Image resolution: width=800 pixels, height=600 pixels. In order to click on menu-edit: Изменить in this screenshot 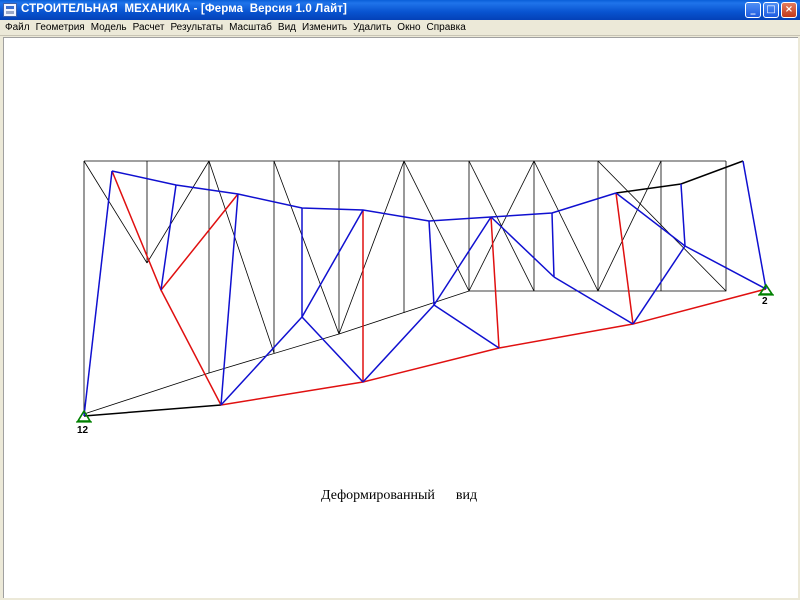, I will do `click(324, 28)`.